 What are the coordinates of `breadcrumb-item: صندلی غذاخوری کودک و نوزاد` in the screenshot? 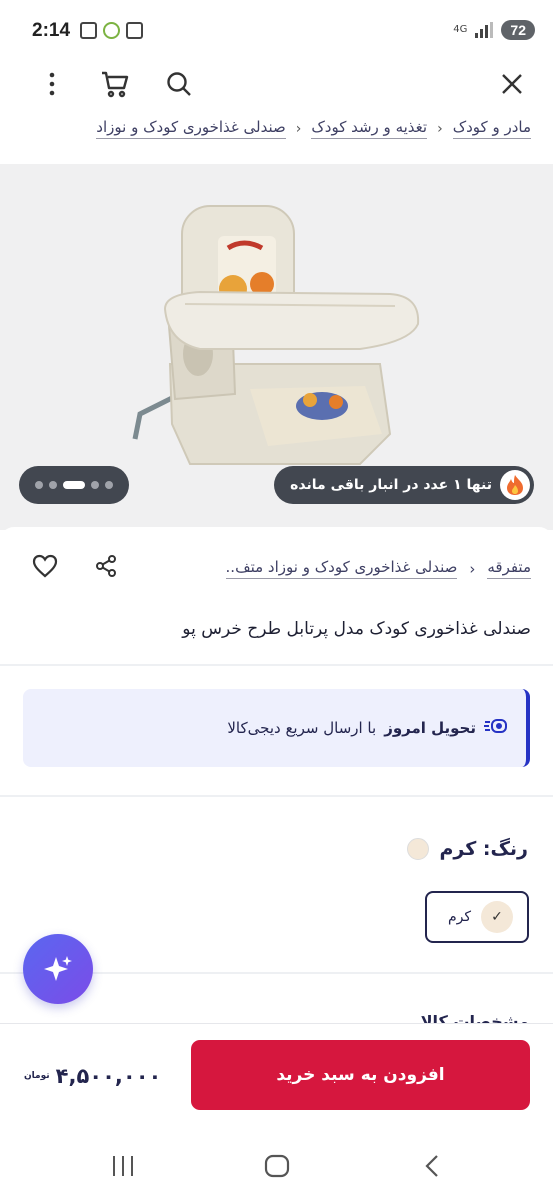 It's located at (191, 128).